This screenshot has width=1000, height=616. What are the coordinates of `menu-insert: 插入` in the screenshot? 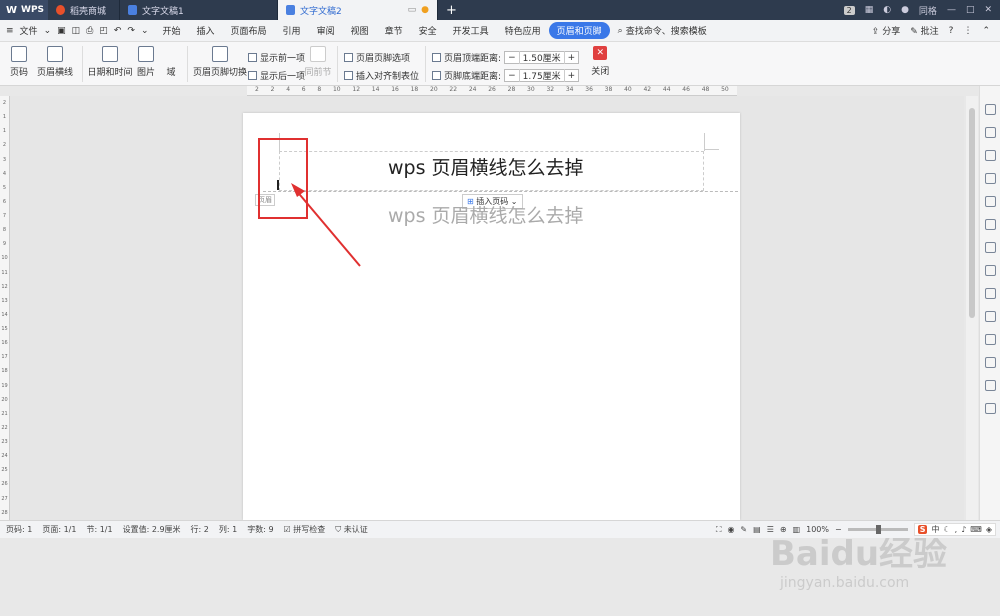 It's located at (206, 30).